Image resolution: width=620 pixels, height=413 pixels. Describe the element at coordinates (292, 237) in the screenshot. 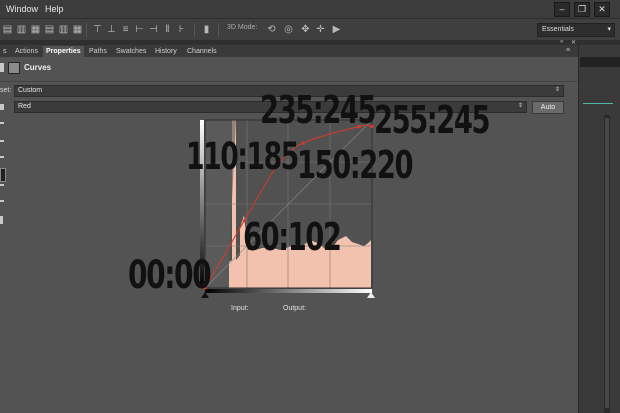

I see `curve-label: 60:102` at that location.